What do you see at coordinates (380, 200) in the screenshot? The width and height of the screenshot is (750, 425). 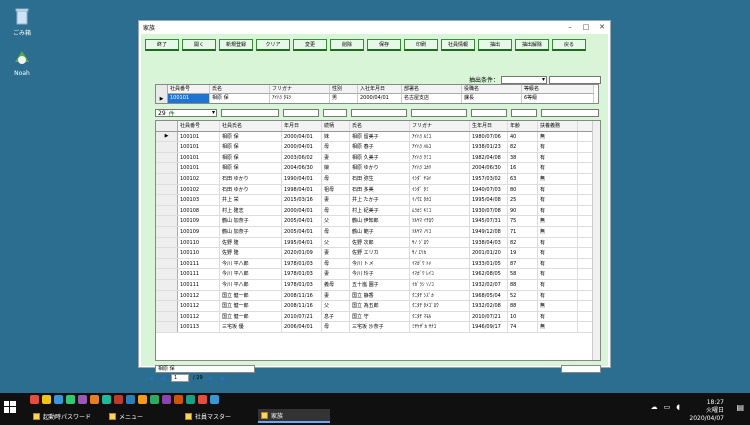 I see `table-cell: 井上 たか子` at bounding box center [380, 200].